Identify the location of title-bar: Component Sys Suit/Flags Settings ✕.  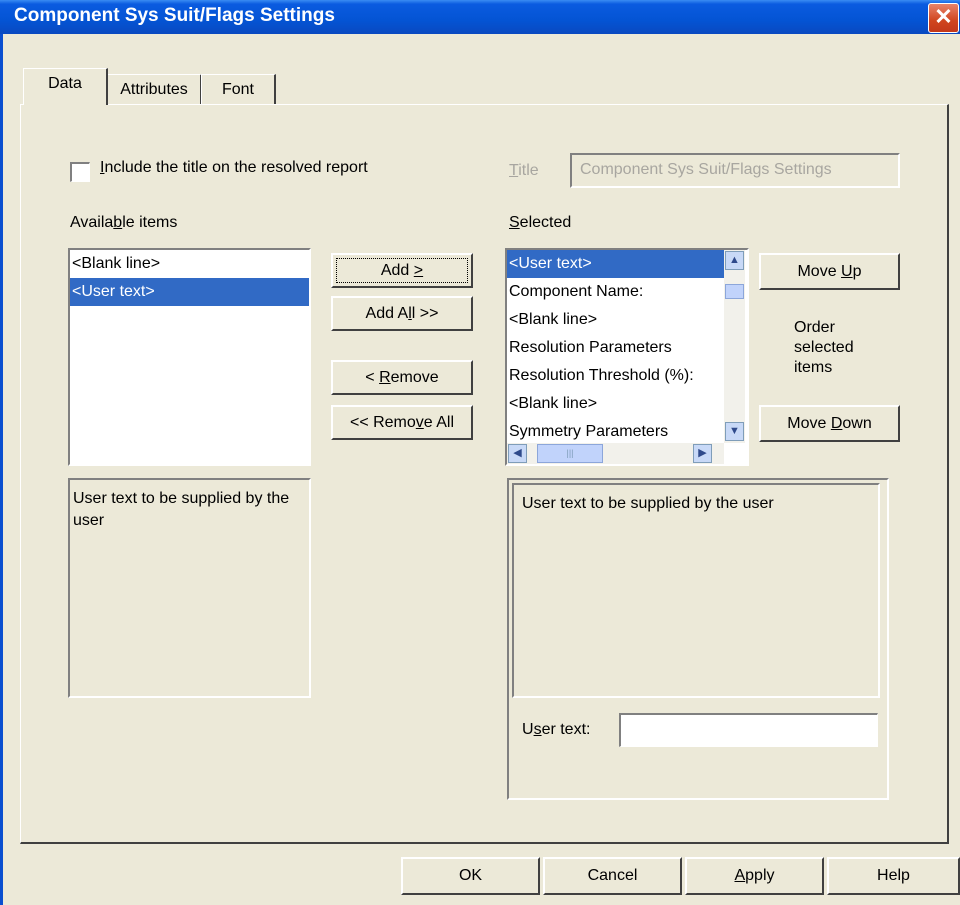
(480, 17).